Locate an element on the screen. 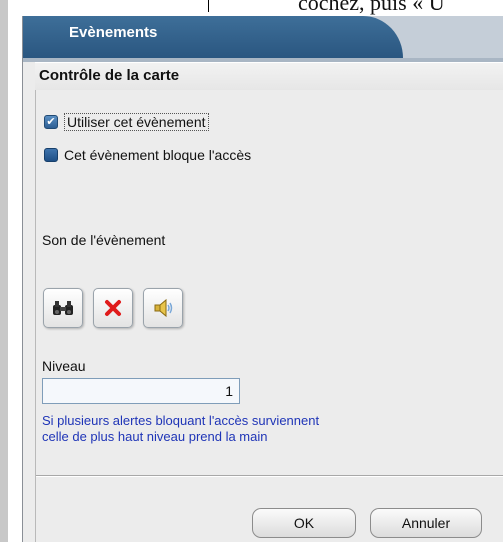 The height and width of the screenshot is (542, 503). checkbox-checked-icon is located at coordinates (51, 122).